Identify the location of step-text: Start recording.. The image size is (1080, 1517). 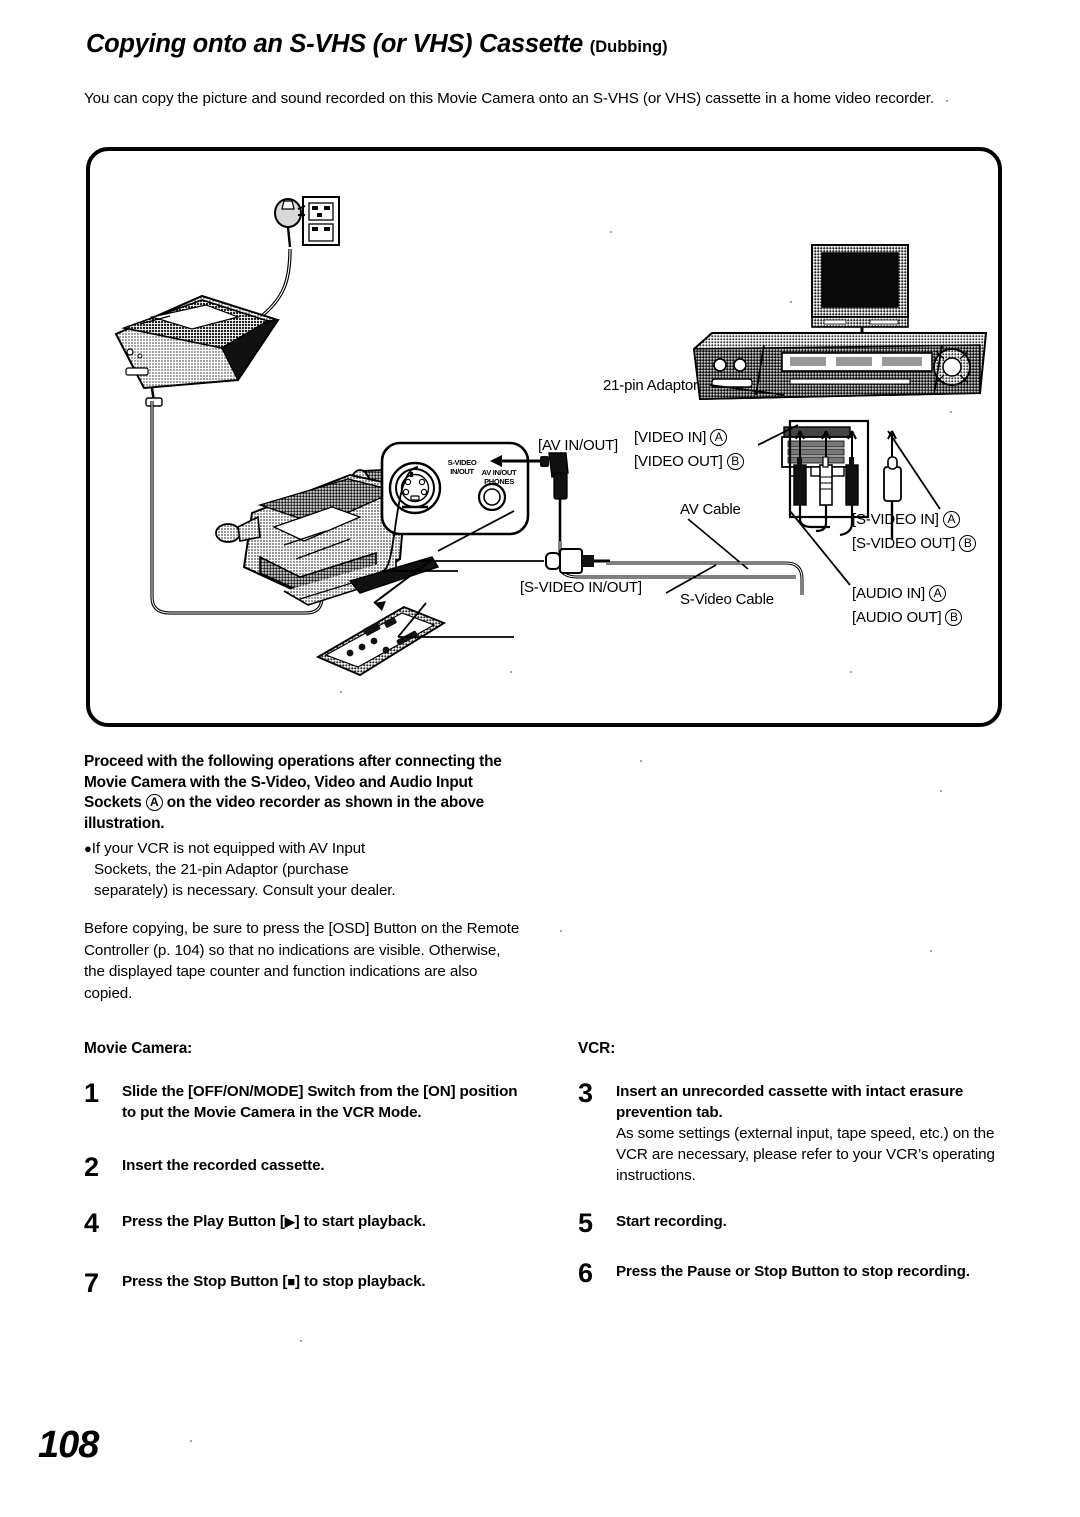
(671, 1221).